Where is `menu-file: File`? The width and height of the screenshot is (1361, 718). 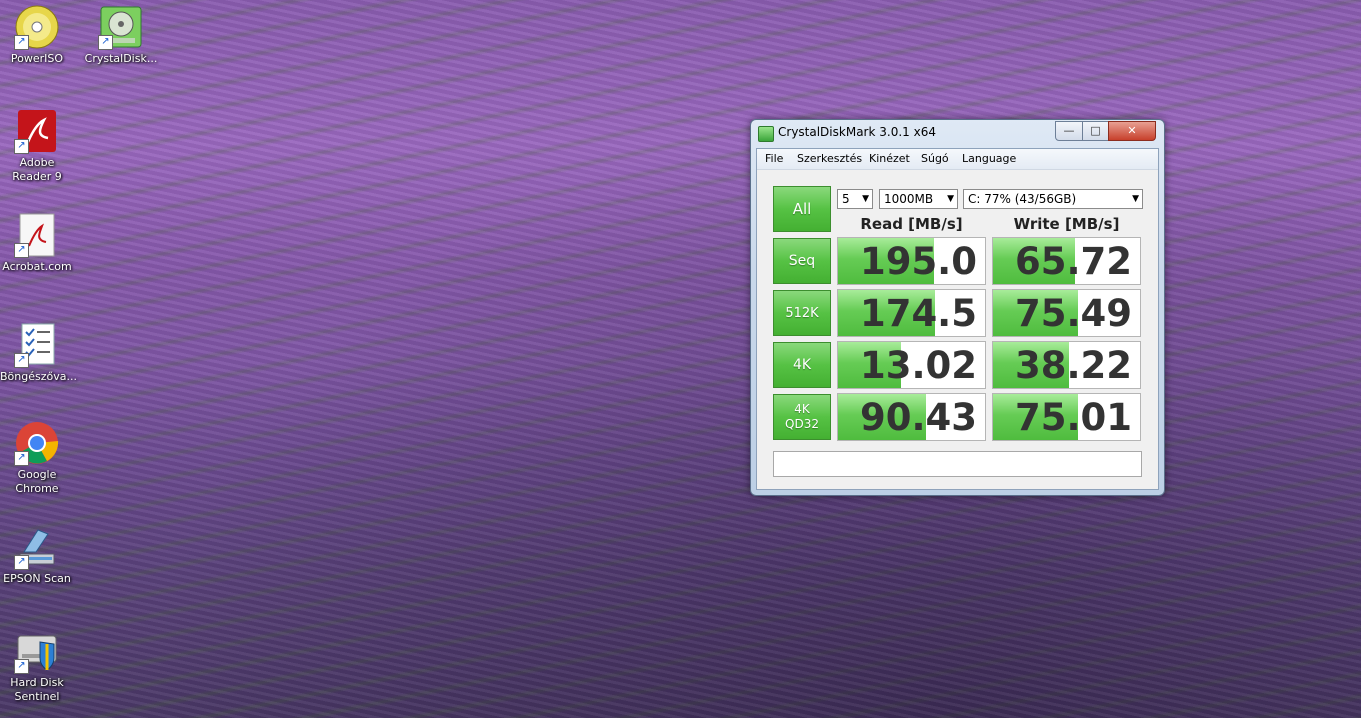 menu-file: File is located at coordinates (774, 158).